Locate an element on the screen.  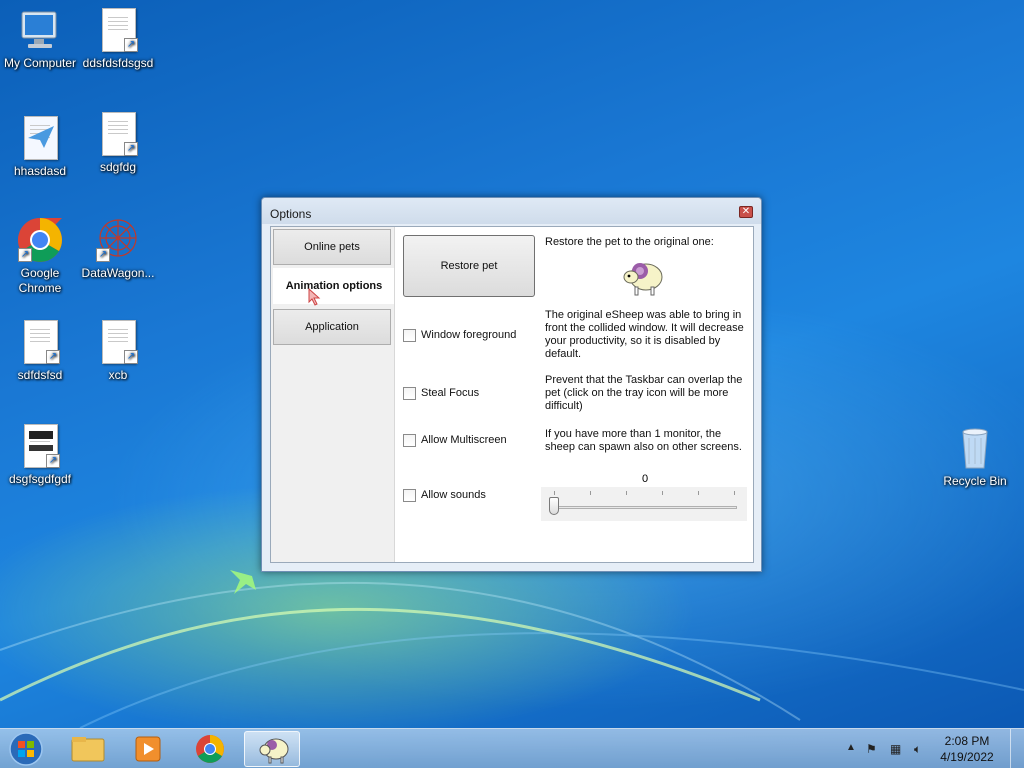
mouse-cursor-icon is located at coordinates (314, 297).